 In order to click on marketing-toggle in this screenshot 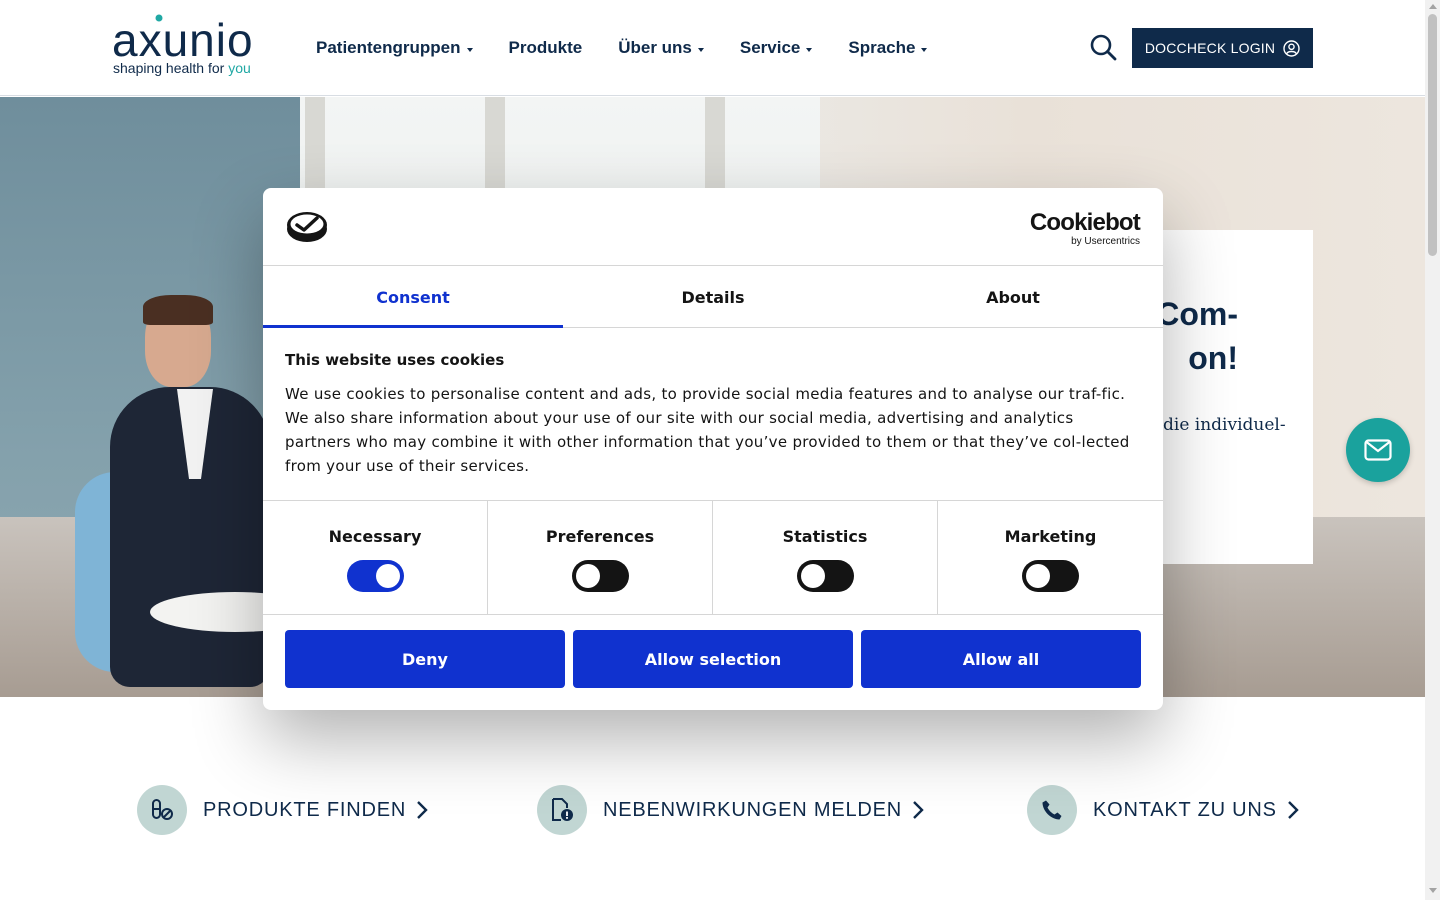, I will do `click(1050, 576)`.